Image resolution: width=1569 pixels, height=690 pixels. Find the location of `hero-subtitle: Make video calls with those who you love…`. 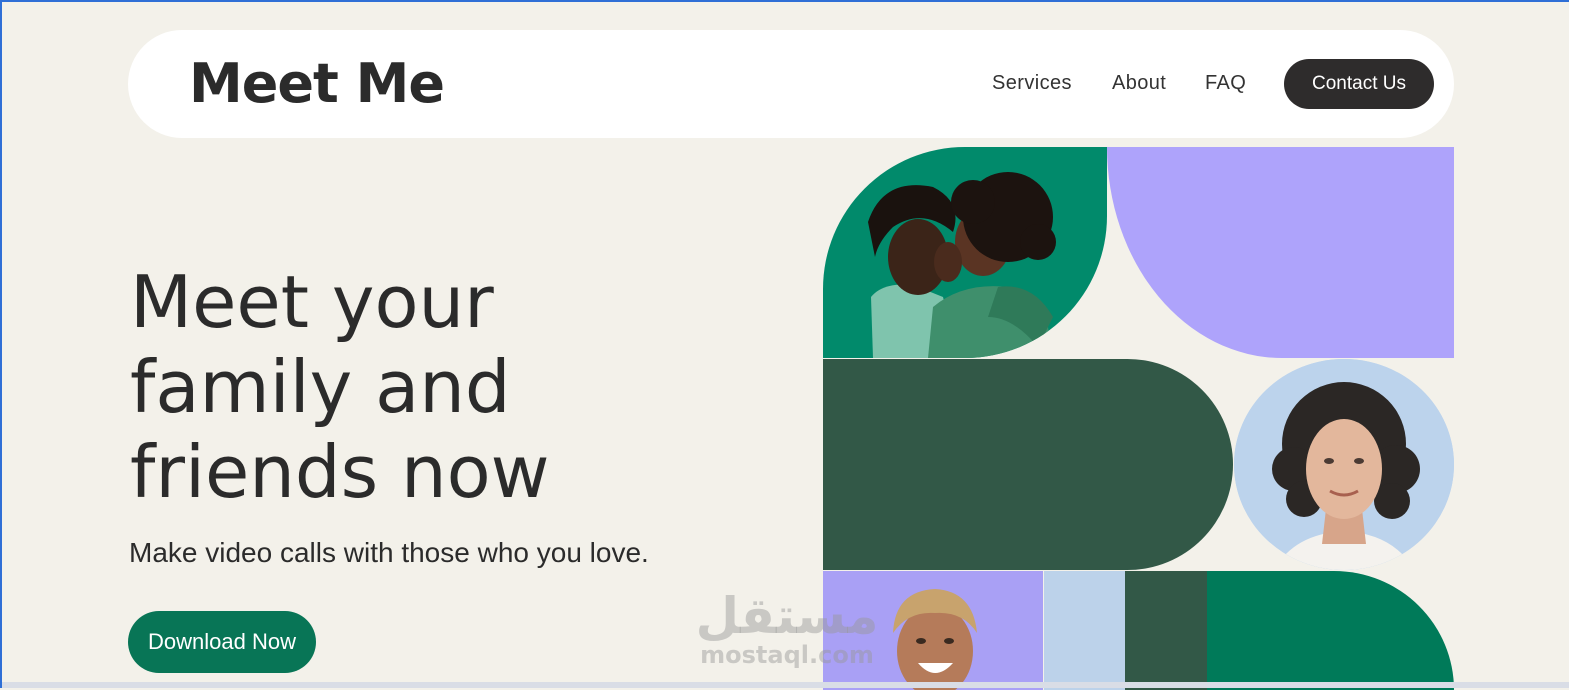

hero-subtitle: Make video calls with those who you love… is located at coordinates (389, 552).